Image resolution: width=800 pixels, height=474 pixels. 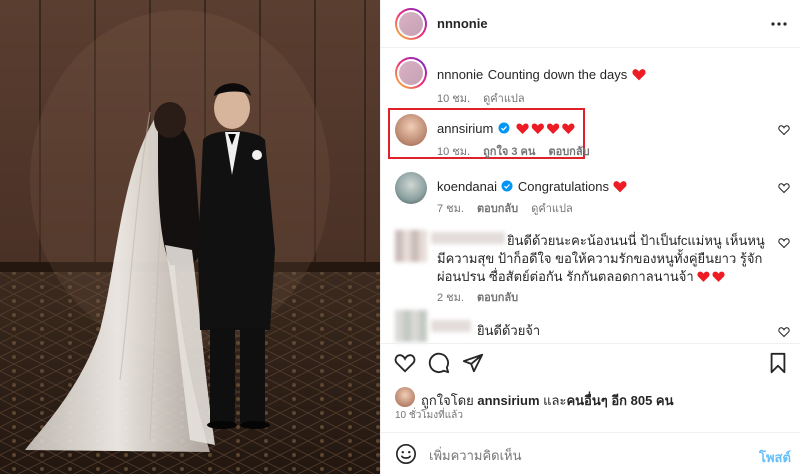 I want to click on likes-middle: และ, so click(x=555, y=400).